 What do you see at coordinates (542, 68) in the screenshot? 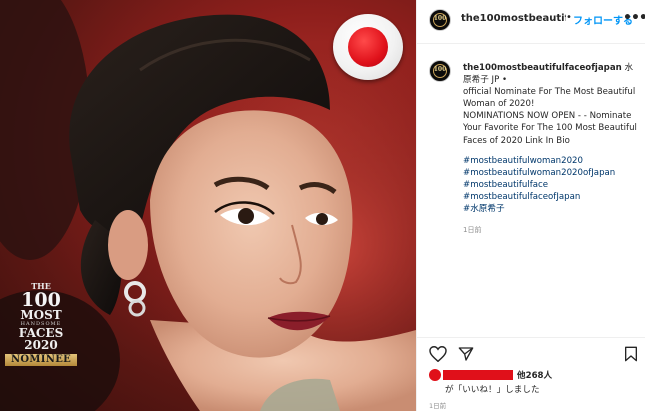
I see `caption-author: the100mostbeautifulfaceofjapan` at bounding box center [542, 68].